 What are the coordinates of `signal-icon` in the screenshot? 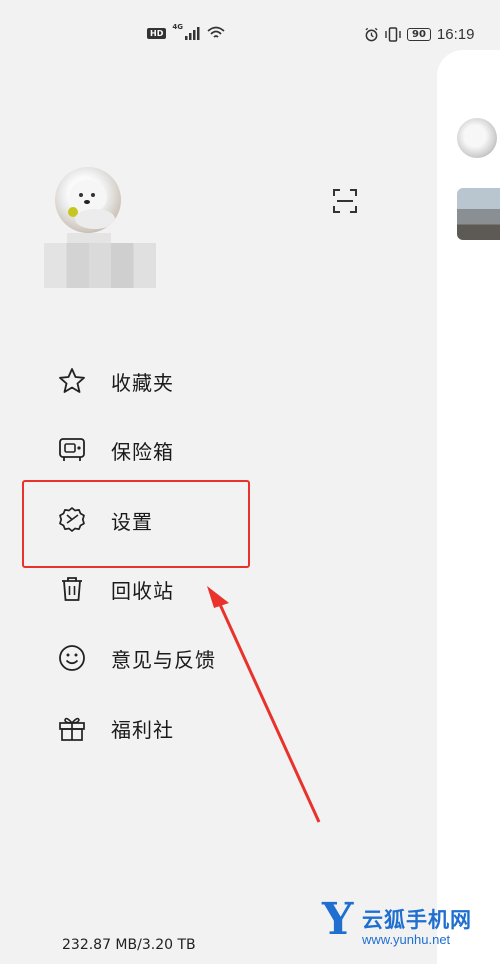 It's located at (192, 33).